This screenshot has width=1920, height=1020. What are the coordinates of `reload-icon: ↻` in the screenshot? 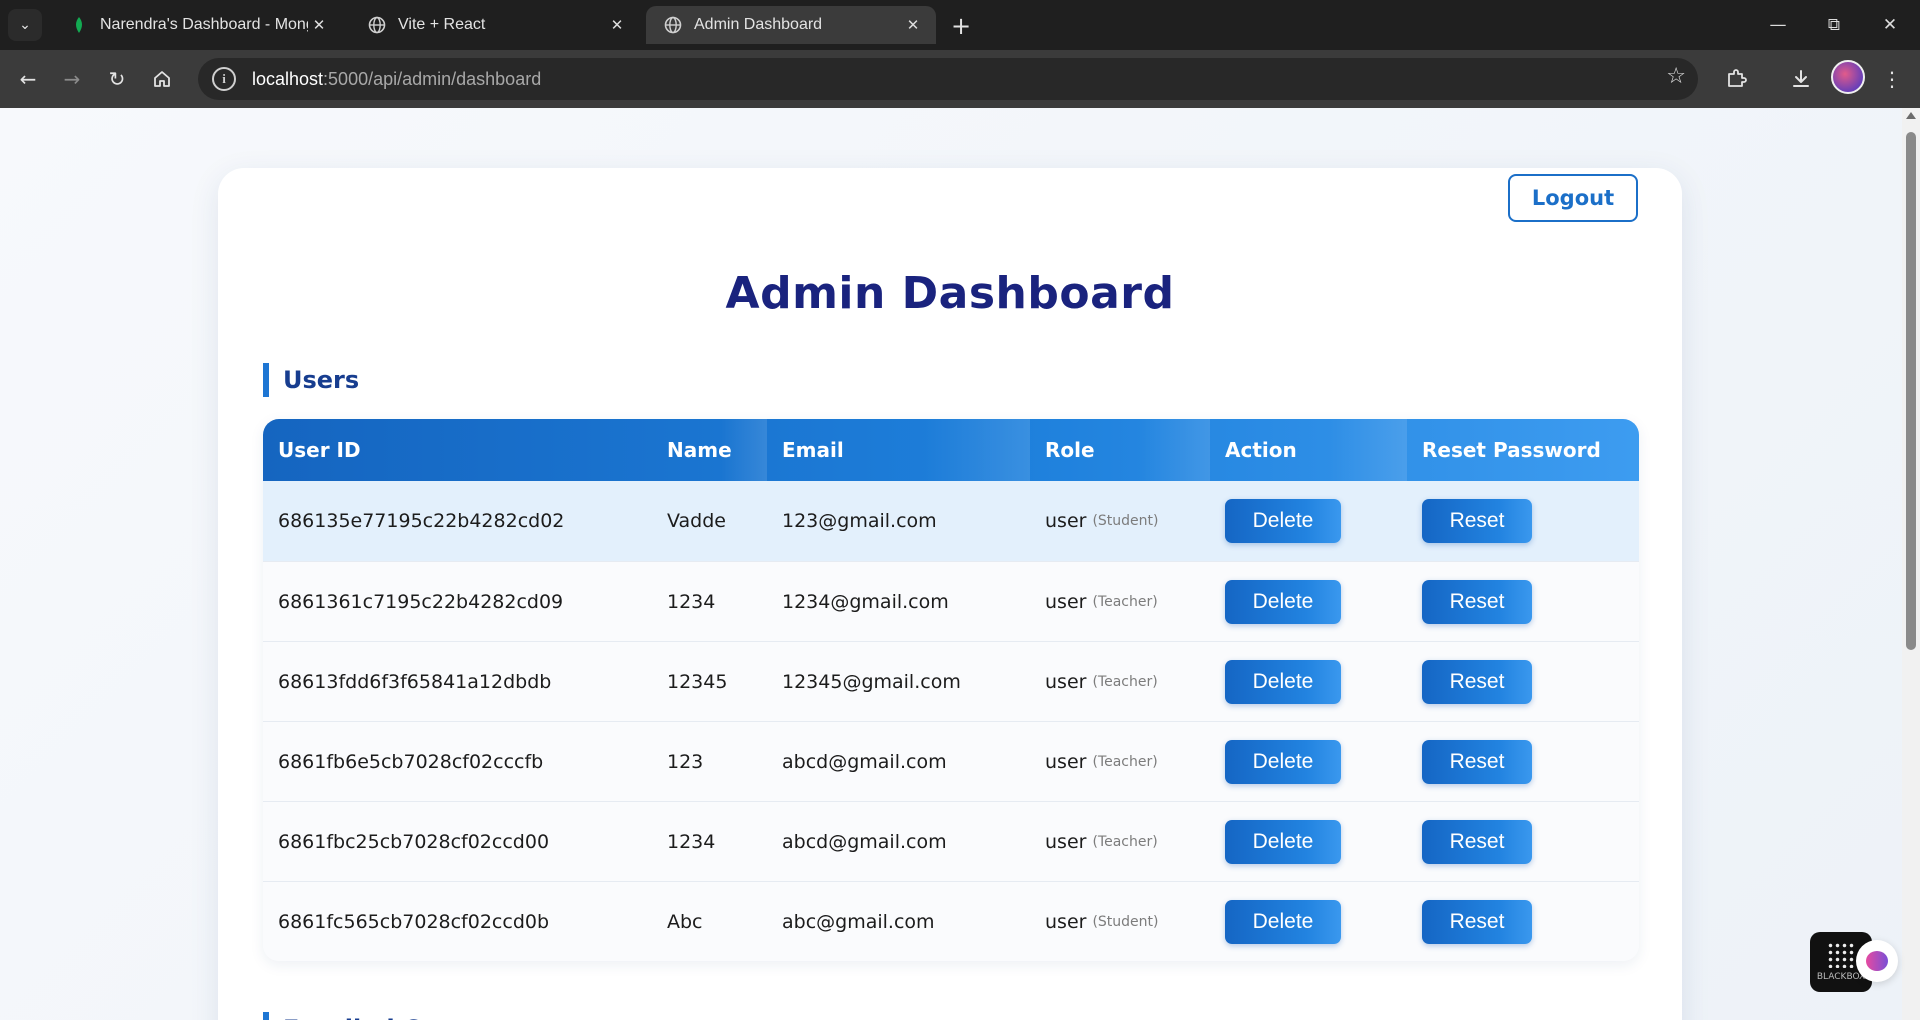 It's located at (117, 79).